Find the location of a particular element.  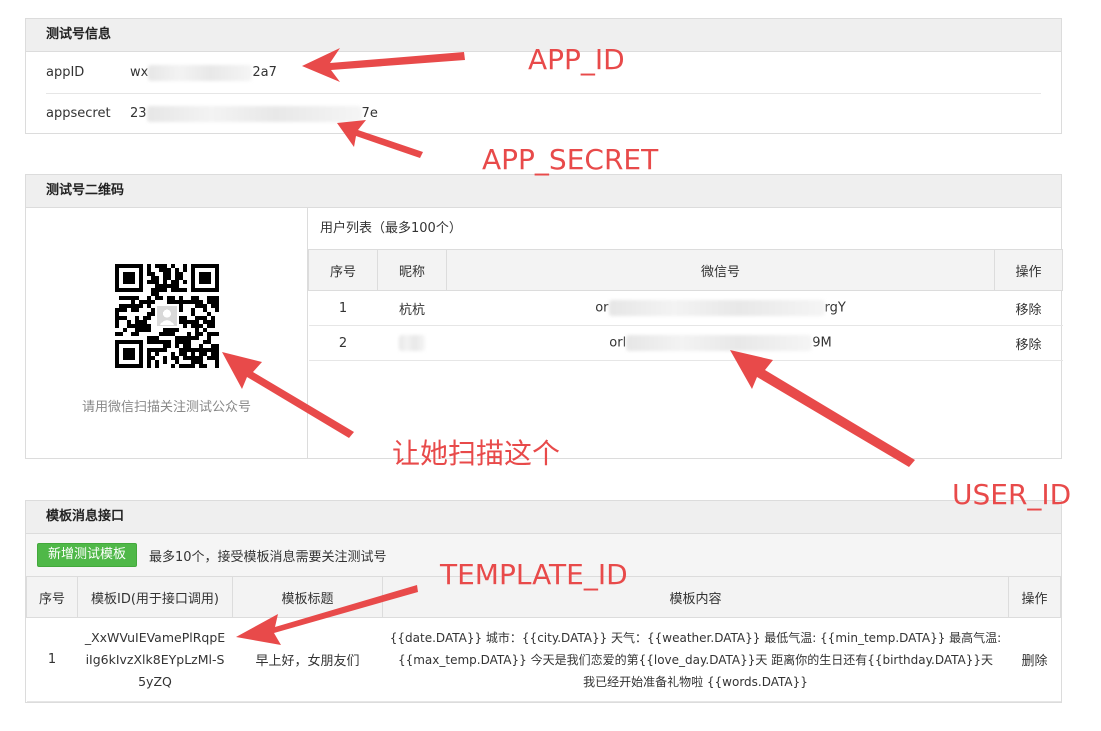

arrow-scan-icon is located at coordinates (288, 395).